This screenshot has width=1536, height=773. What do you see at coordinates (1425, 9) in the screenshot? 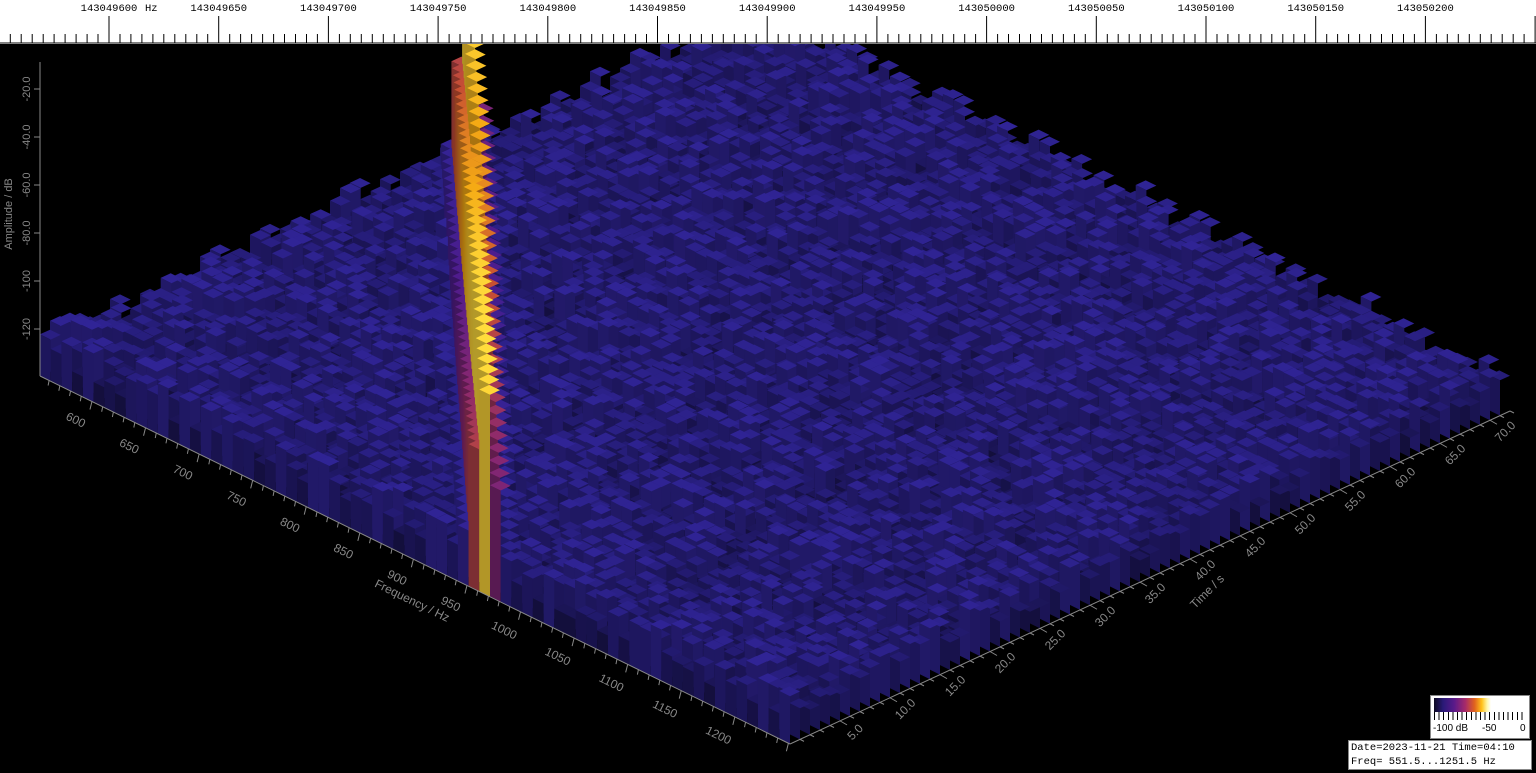
I see `frequency-ruler-label: 143050200` at bounding box center [1425, 9].